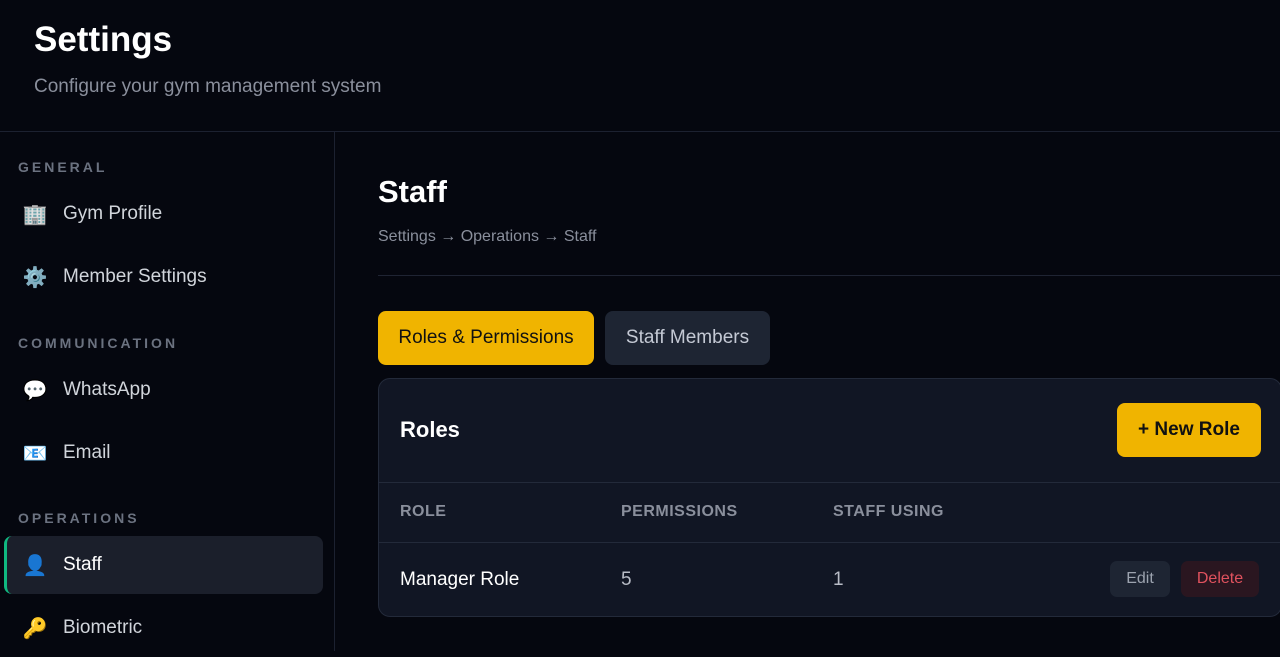  What do you see at coordinates (87, 452) in the screenshot?
I see `sidebar-item-label: Email` at bounding box center [87, 452].